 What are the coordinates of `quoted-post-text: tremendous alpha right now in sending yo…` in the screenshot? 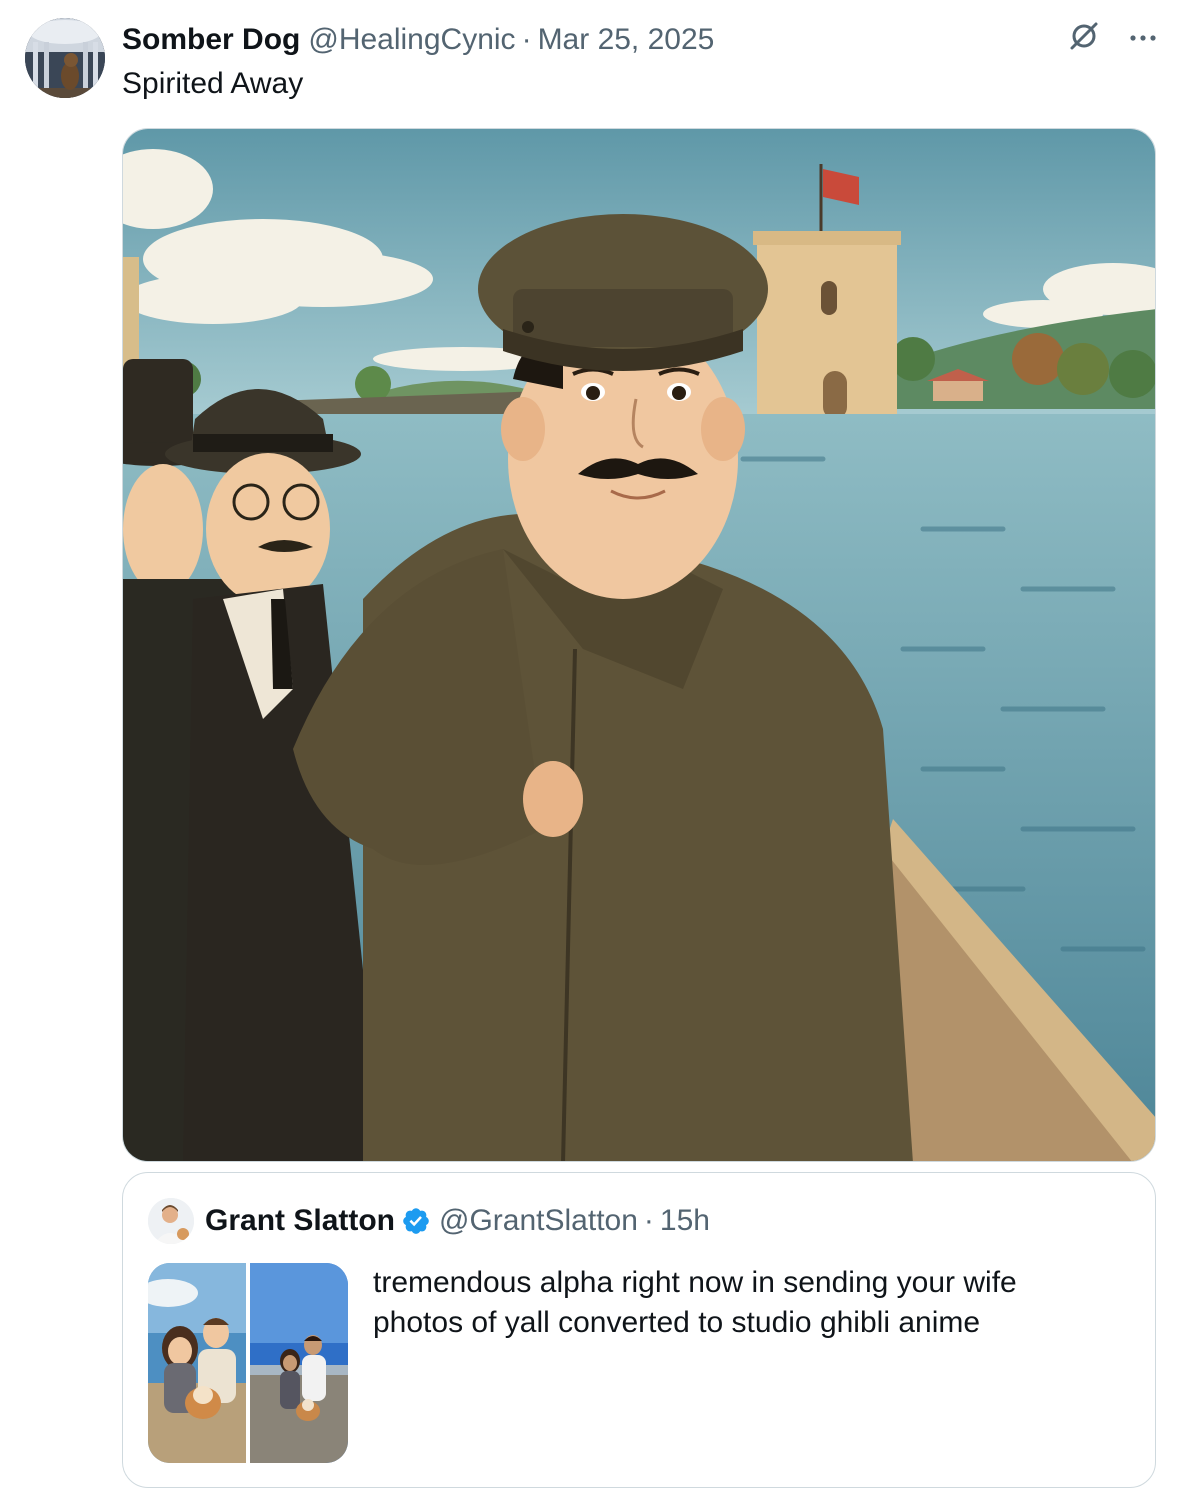 It's located at (695, 1302).